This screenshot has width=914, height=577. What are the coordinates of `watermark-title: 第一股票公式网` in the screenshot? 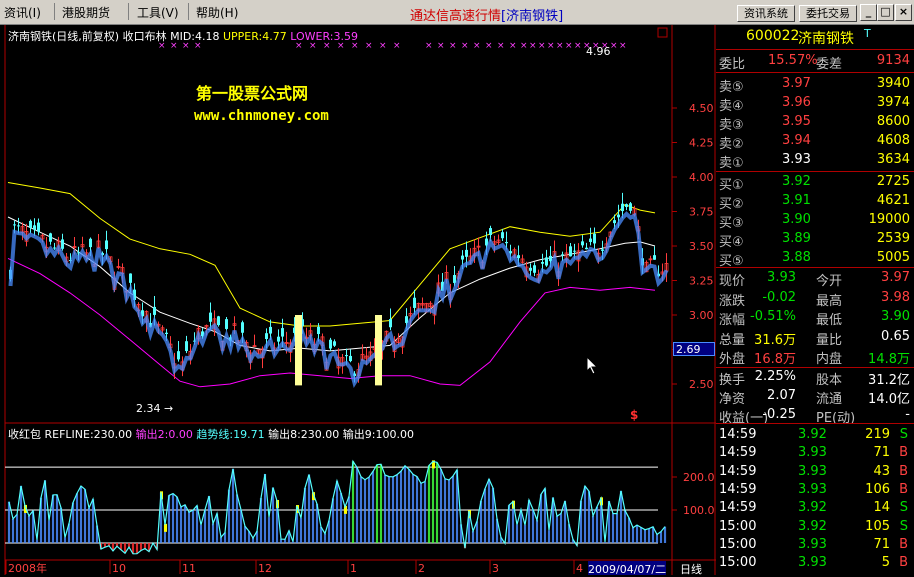 It's located at (252, 93).